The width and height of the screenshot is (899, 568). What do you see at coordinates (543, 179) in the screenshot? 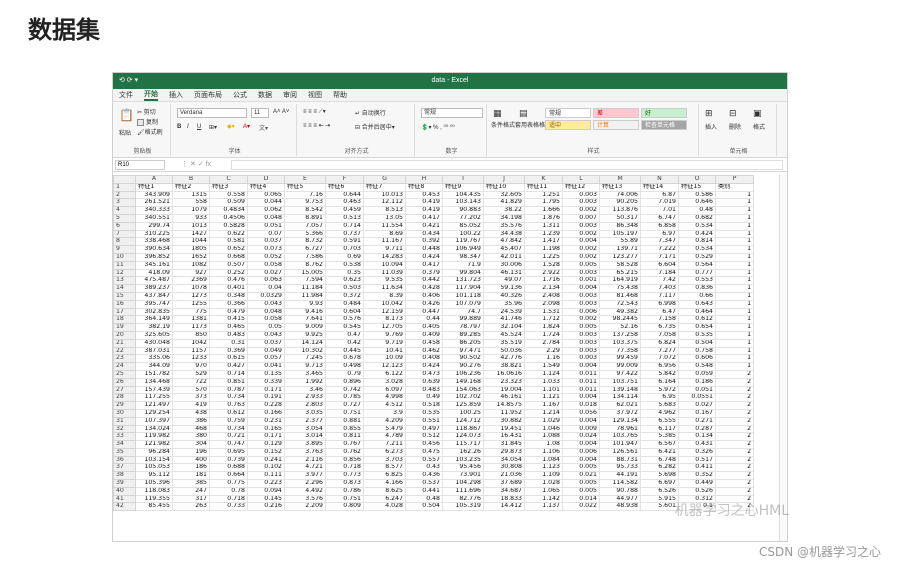
I see `column-header: K` at bounding box center [543, 179].